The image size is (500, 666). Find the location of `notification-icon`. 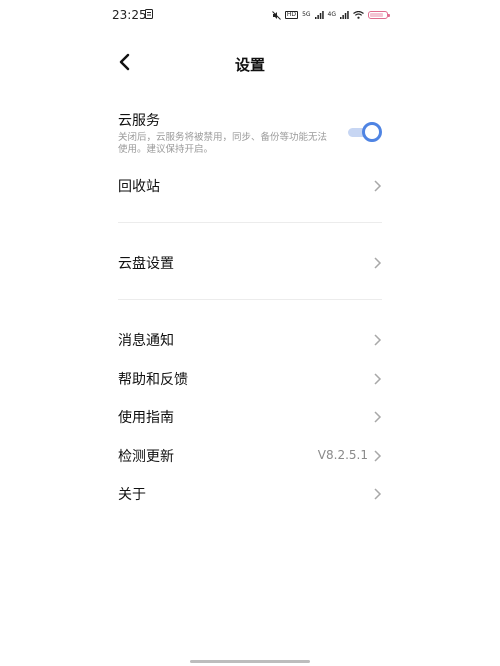

notification-icon is located at coordinates (149, 14).